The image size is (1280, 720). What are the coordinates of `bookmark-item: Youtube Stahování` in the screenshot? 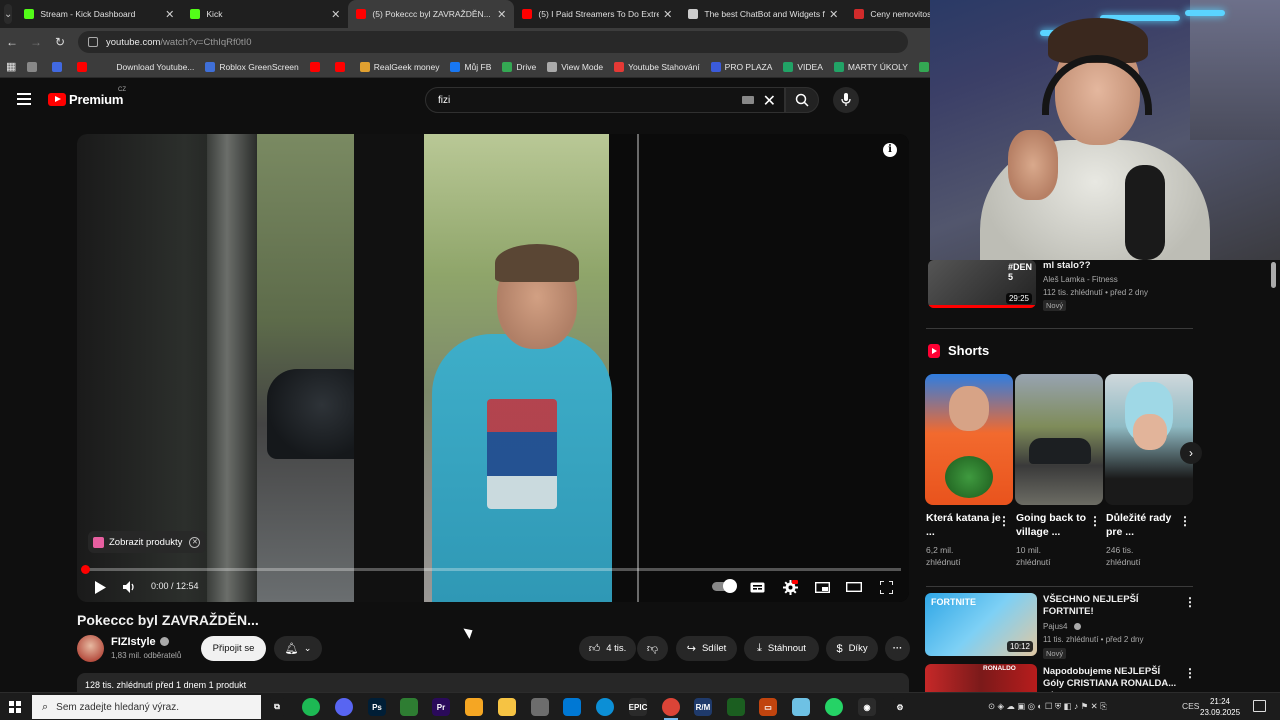 It's located at (657, 66).